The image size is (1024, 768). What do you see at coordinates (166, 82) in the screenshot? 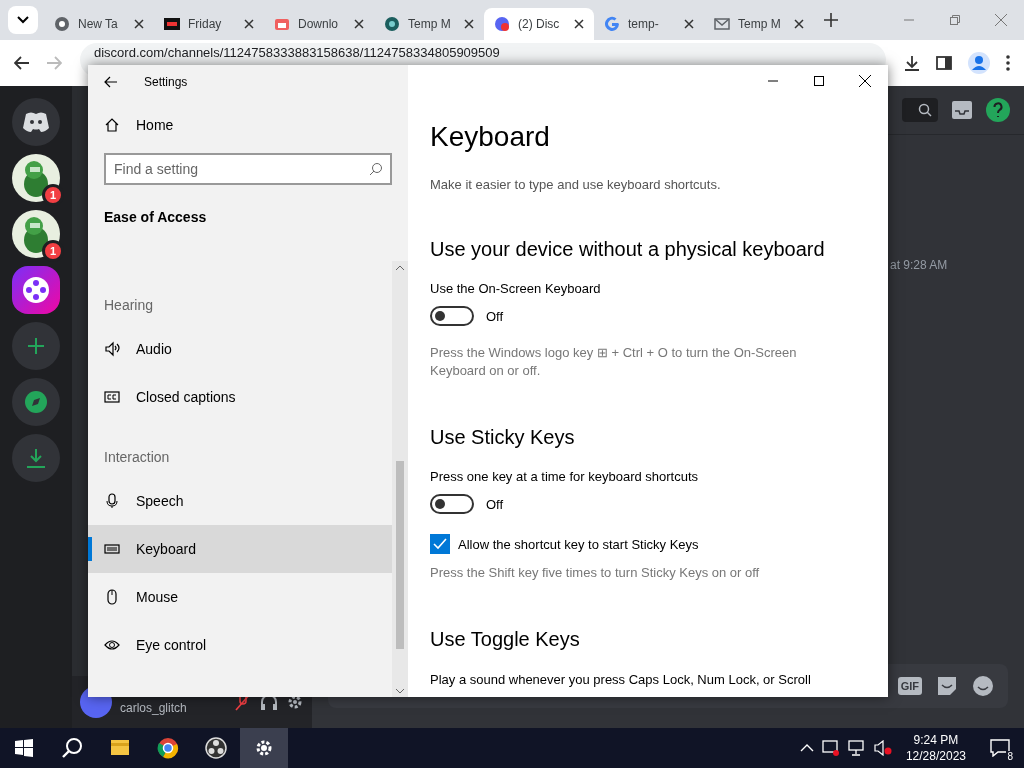
I see `window-title: Settings` at bounding box center [166, 82].